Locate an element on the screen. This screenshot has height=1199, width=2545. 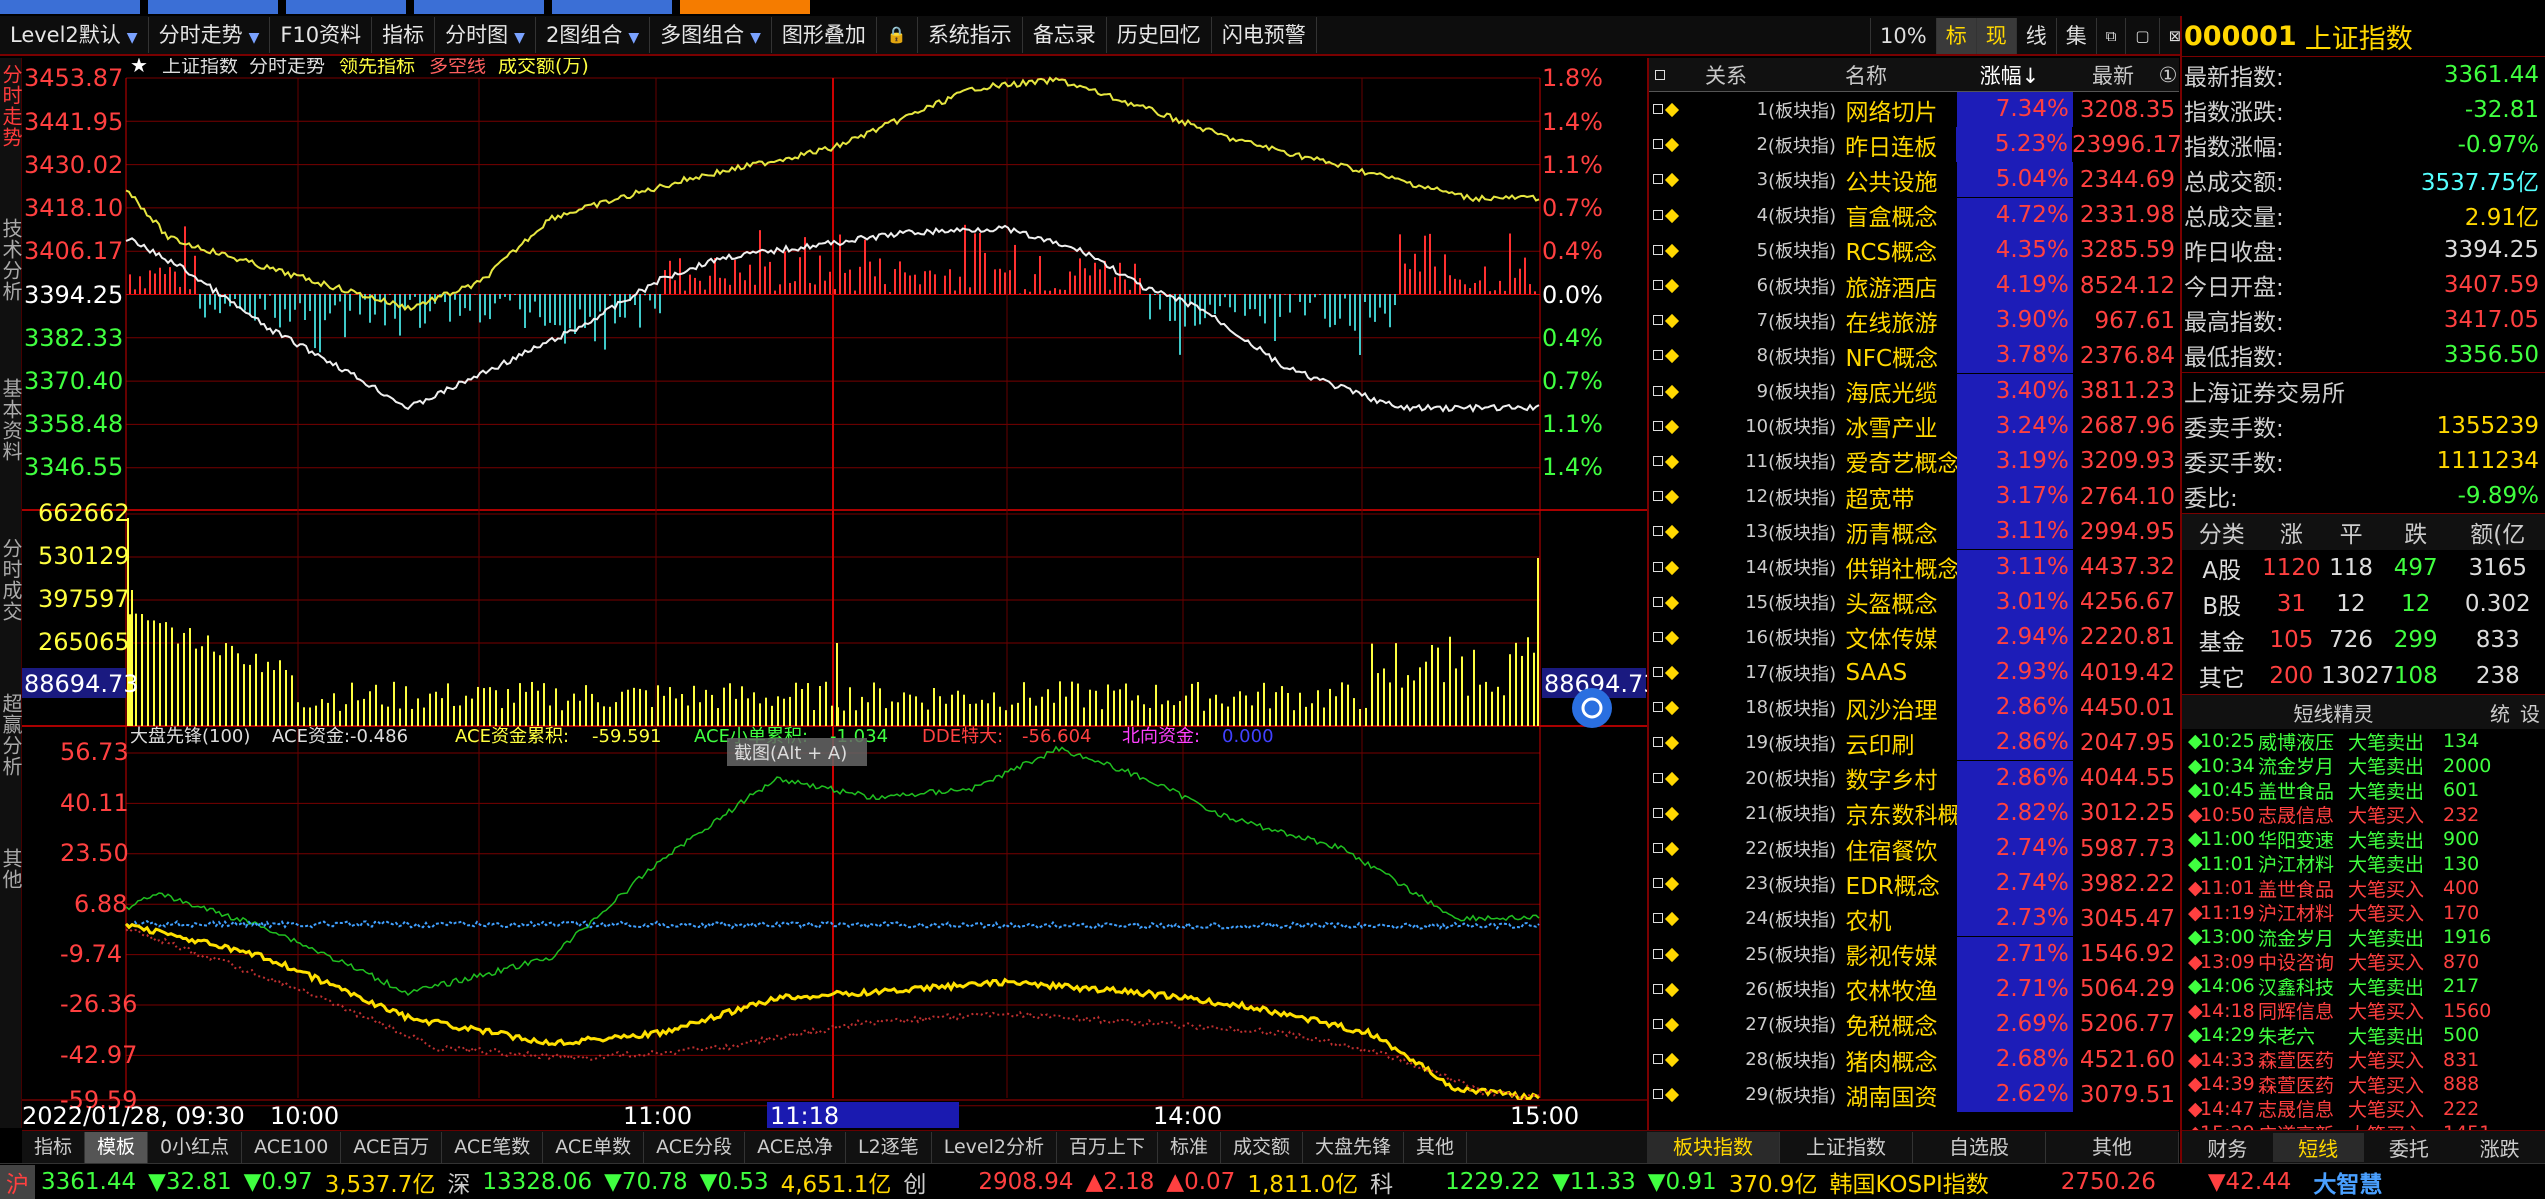
ticker-row: ◆ 11:01 盖世食品 大笔买入 400 is located at coordinates (2366, 888).